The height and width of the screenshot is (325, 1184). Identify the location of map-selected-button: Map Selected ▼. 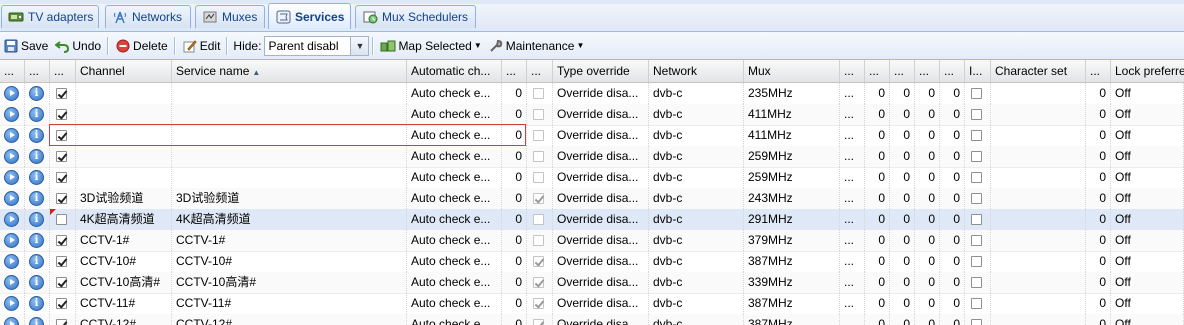
(430, 46).